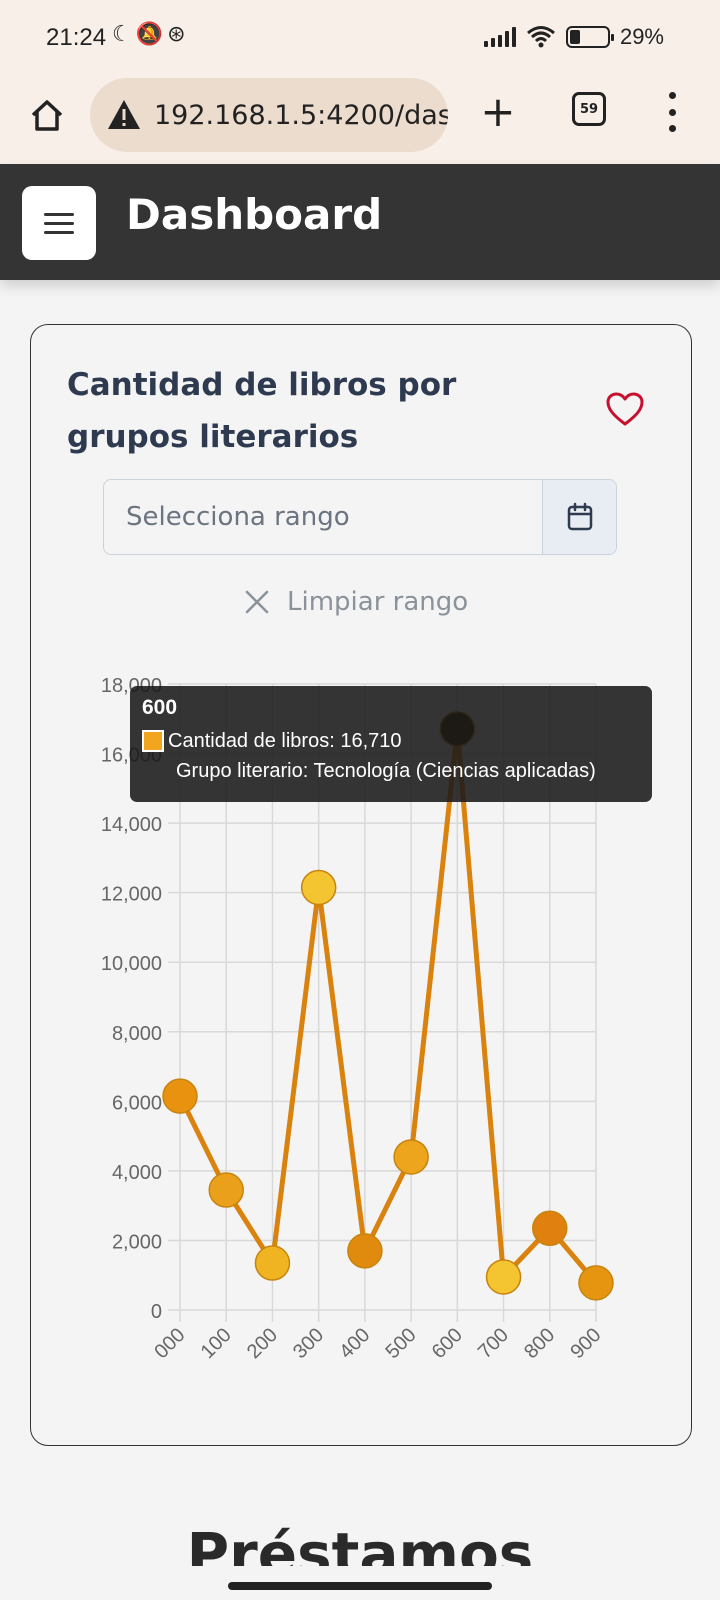 The image size is (720, 1600). I want to click on x-tick-label: 400, so click(354, 1343).